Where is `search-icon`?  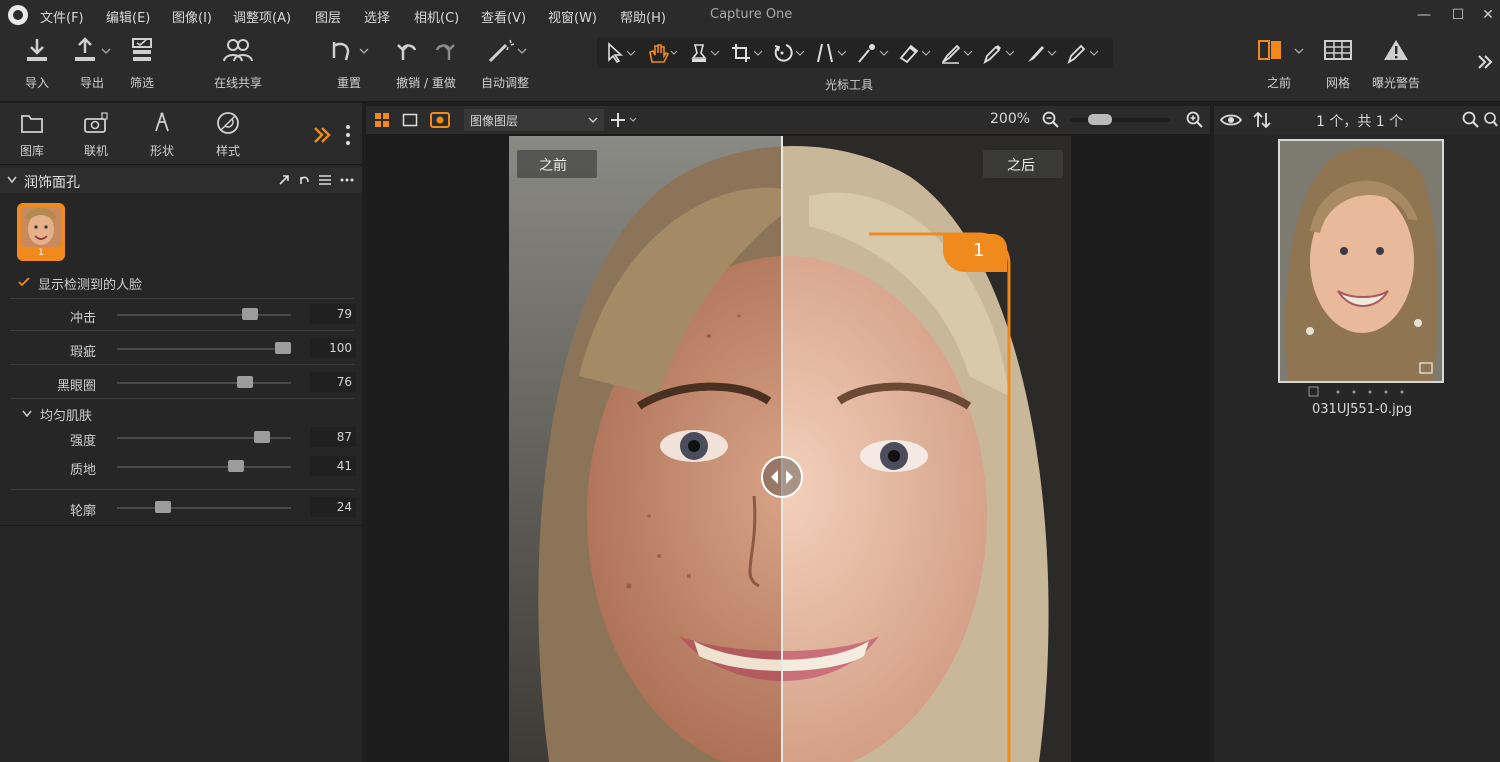
search-icon is located at coordinates (1471, 120).